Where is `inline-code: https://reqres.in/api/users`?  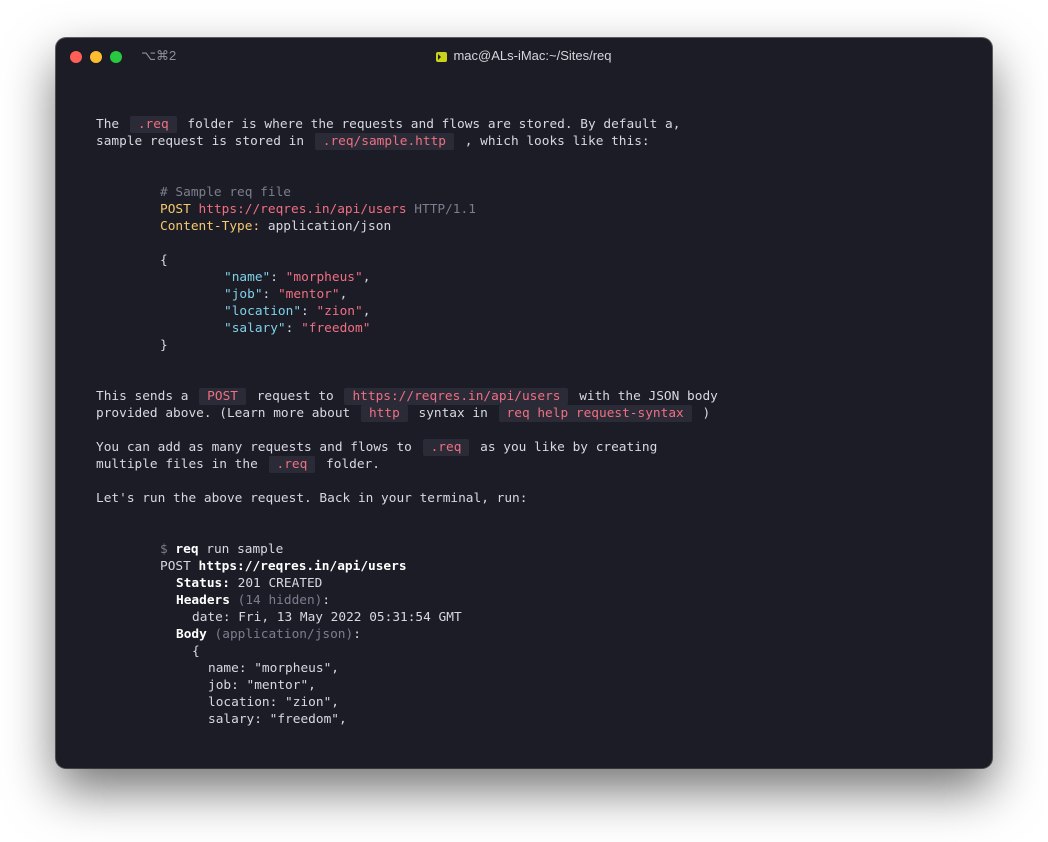 inline-code: https://reqres.in/api/users is located at coordinates (456, 396).